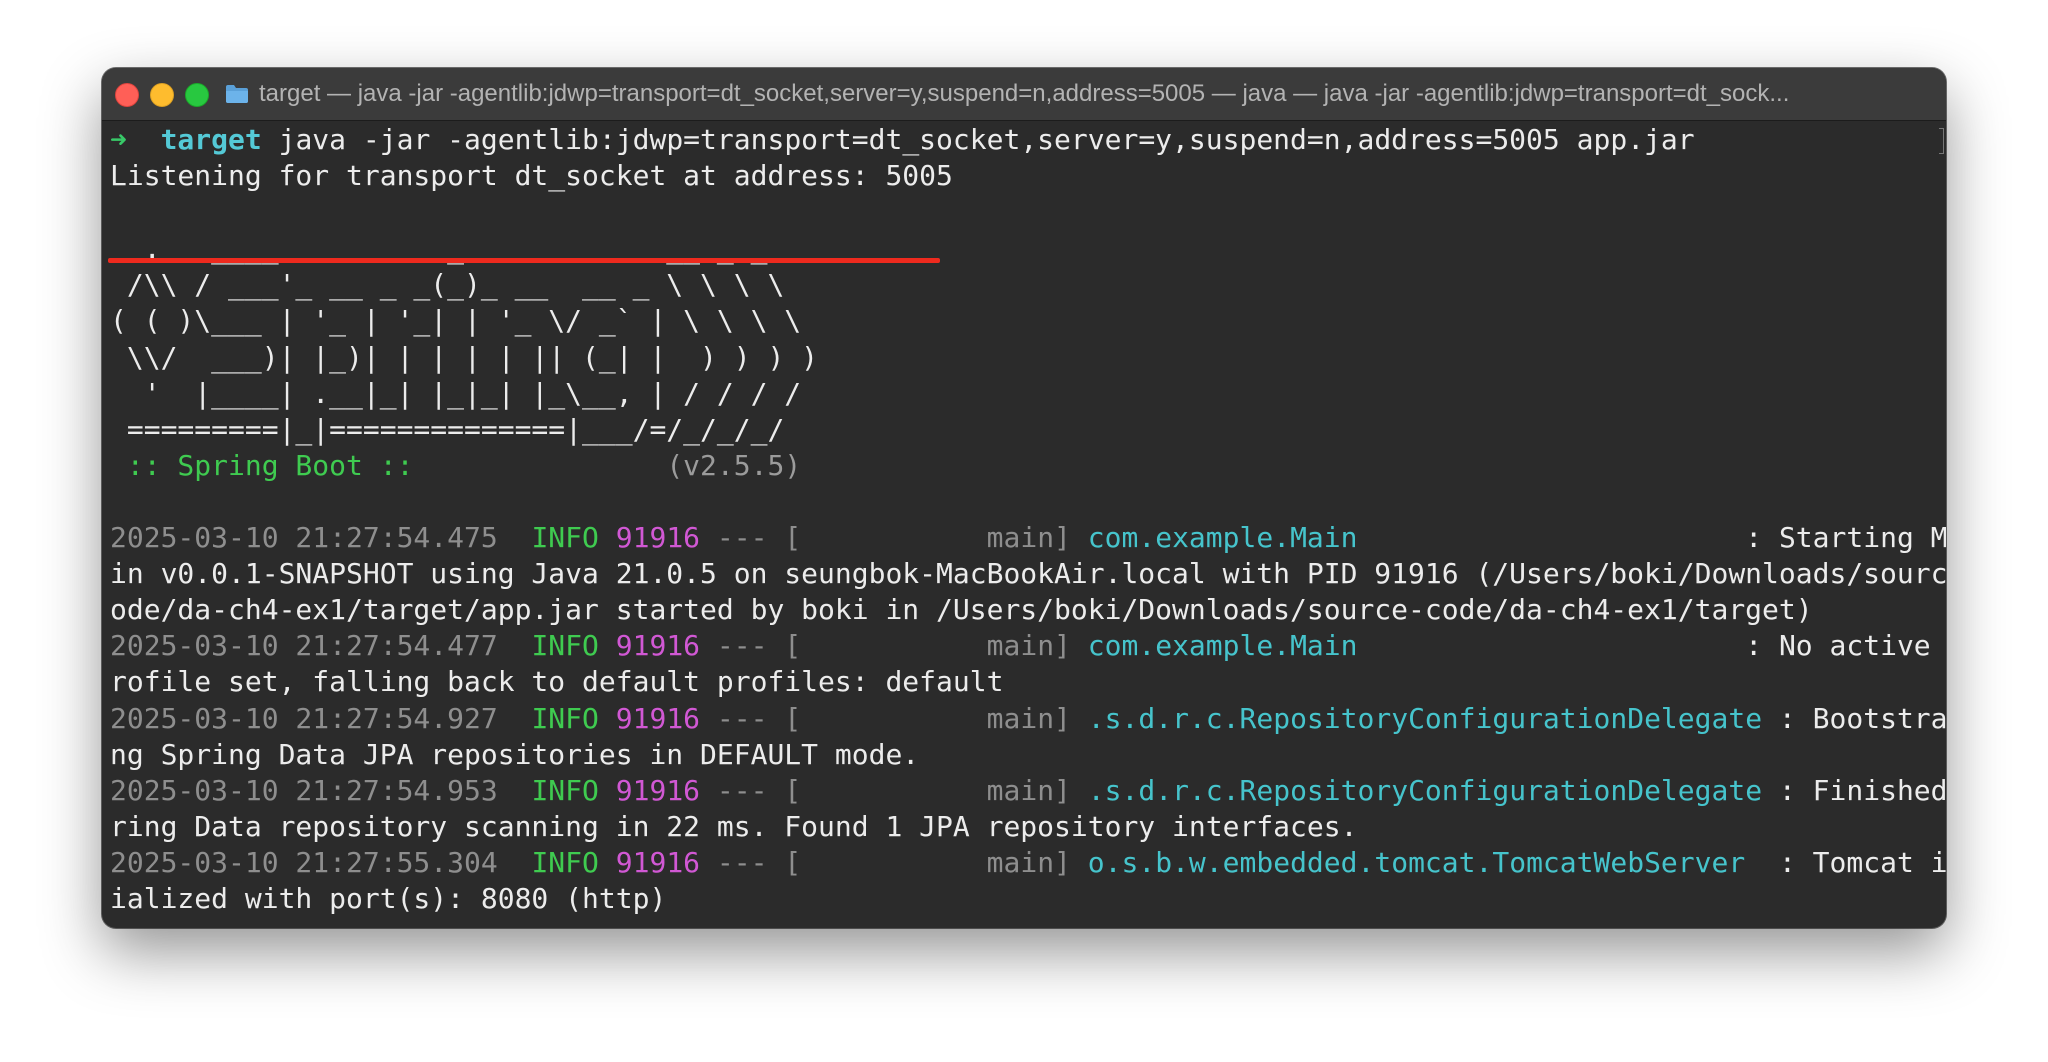 Image resolution: width=2048 pixels, height=1062 pixels. What do you see at coordinates (447, 429) in the screenshot?
I see `banner-line: =========|_|==============|___/=/_/_/_/` at bounding box center [447, 429].